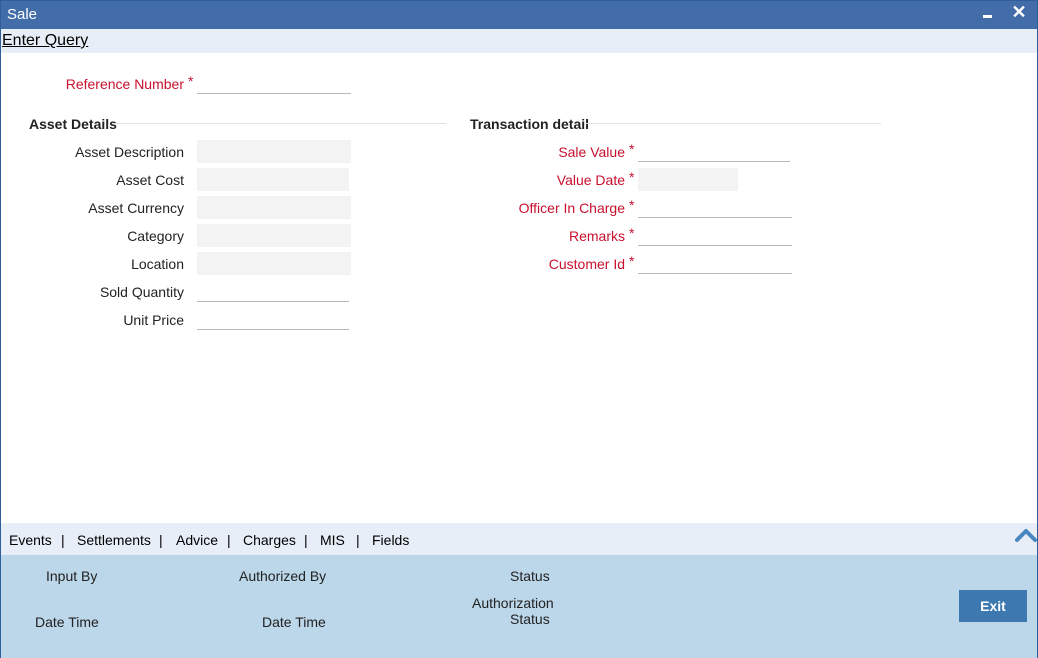 This screenshot has height=658, width=1038. Describe the element at coordinates (73, 124) in the screenshot. I see `asset-details-heading: Asset Details` at that location.